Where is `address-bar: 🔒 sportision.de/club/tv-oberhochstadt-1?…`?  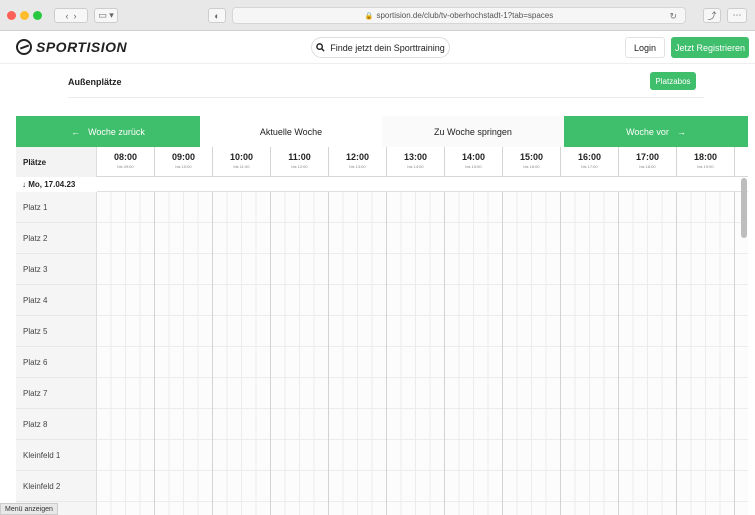
address-bar: 🔒 sportision.de/club/tv-oberhochstadt-1?… is located at coordinates (459, 15).